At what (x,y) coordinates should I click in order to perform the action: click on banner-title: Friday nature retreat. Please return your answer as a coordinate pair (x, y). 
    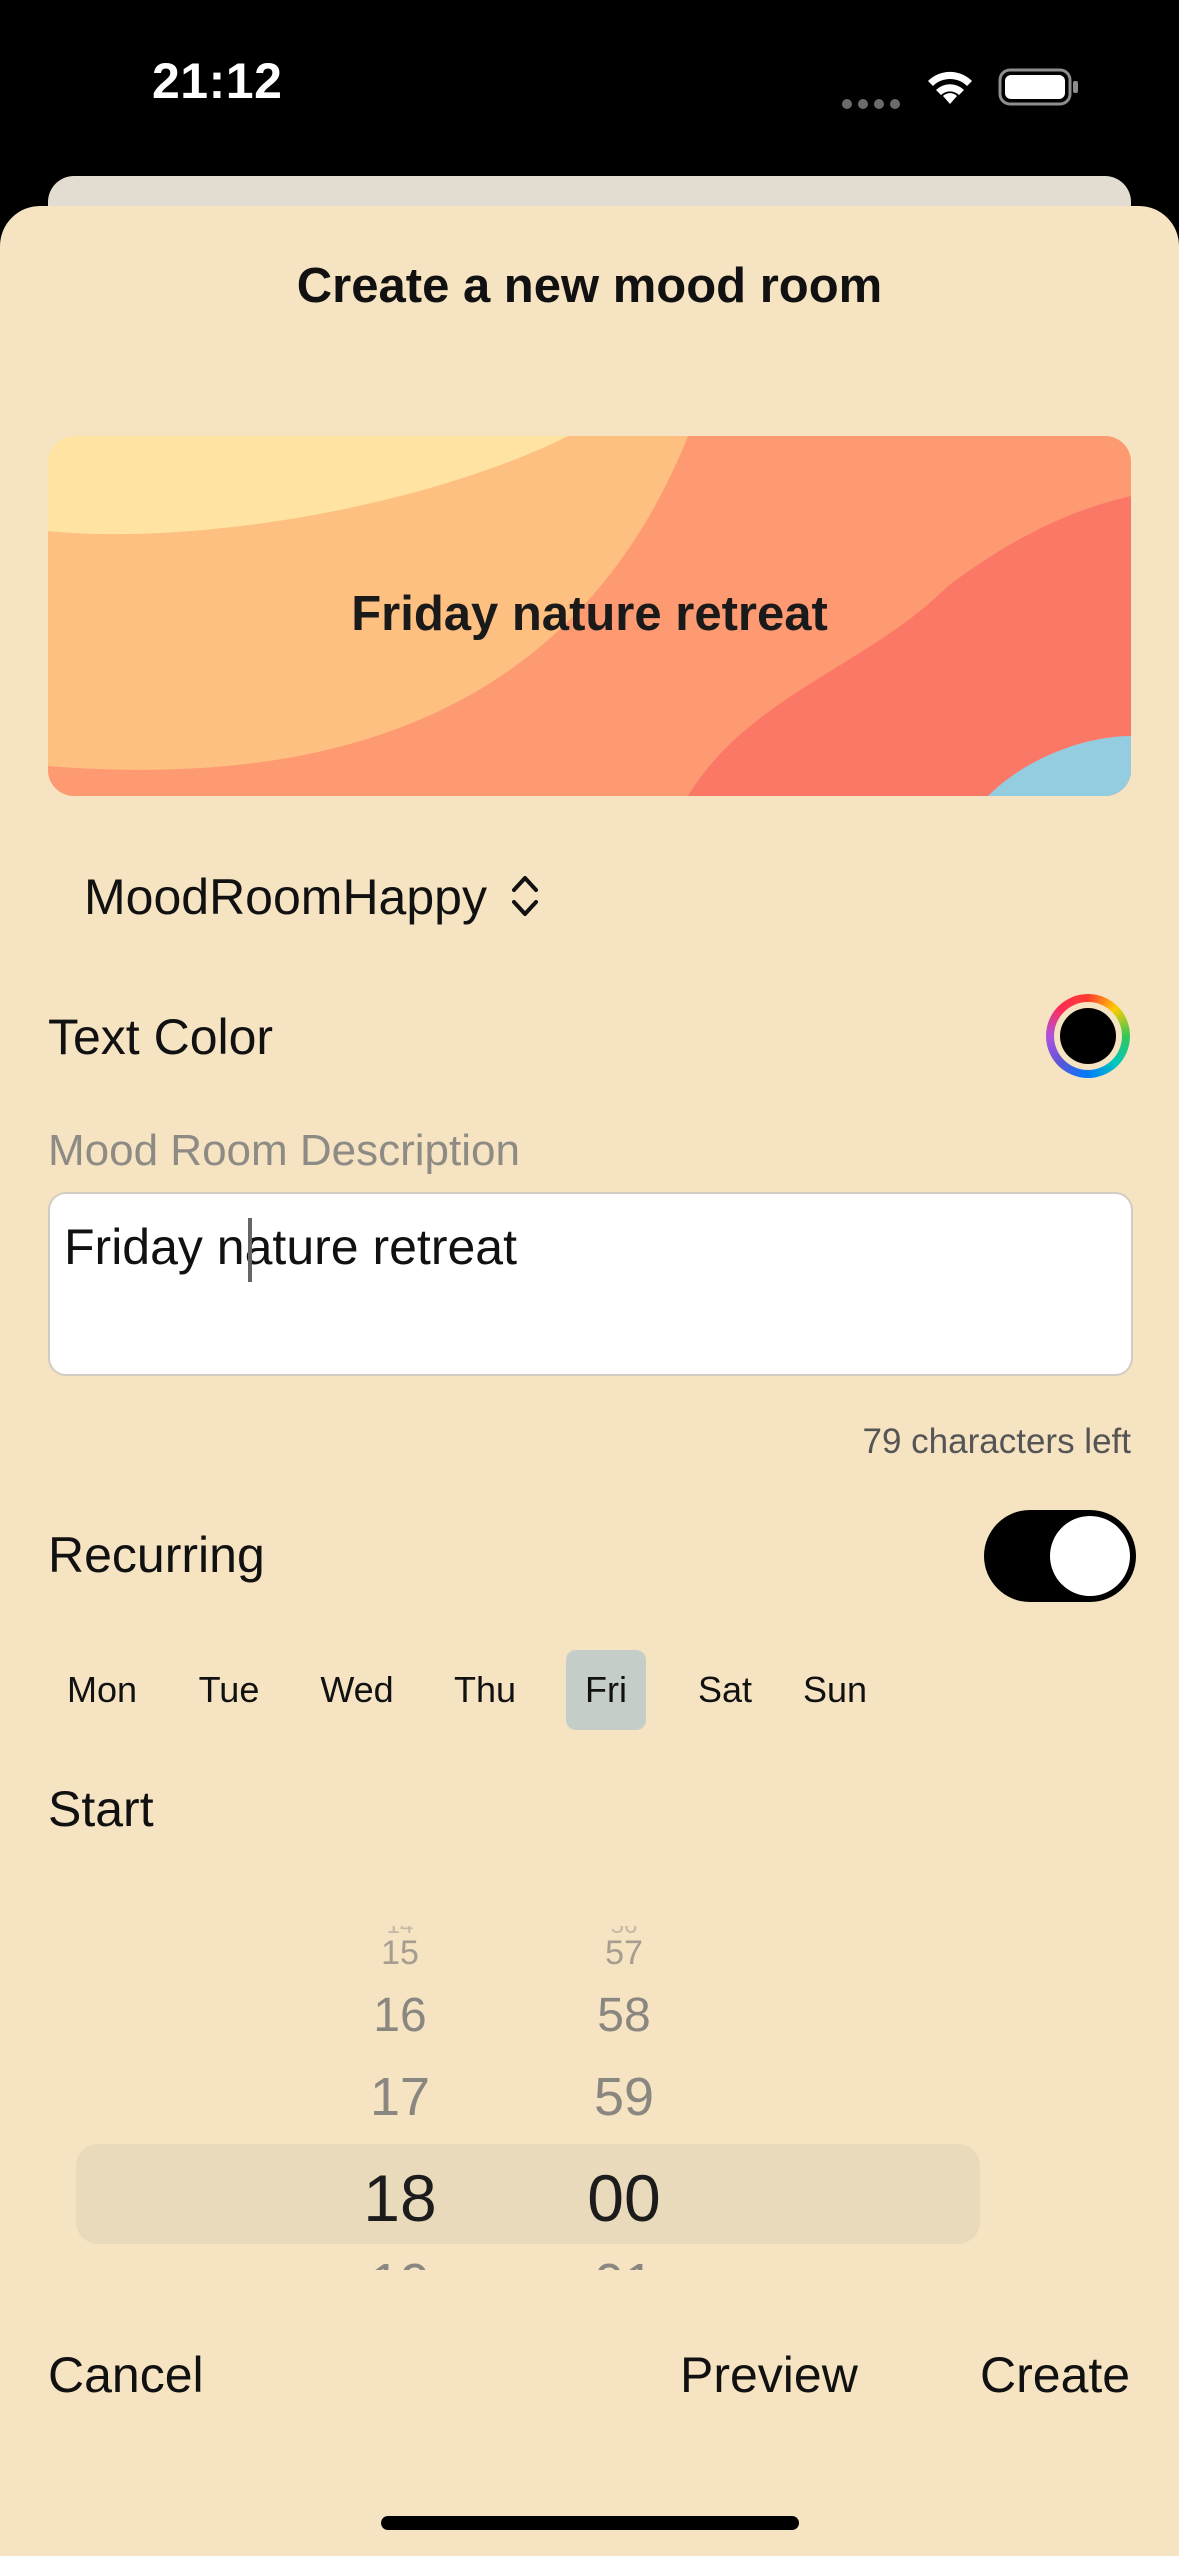
    Looking at the image, I should click on (589, 614).